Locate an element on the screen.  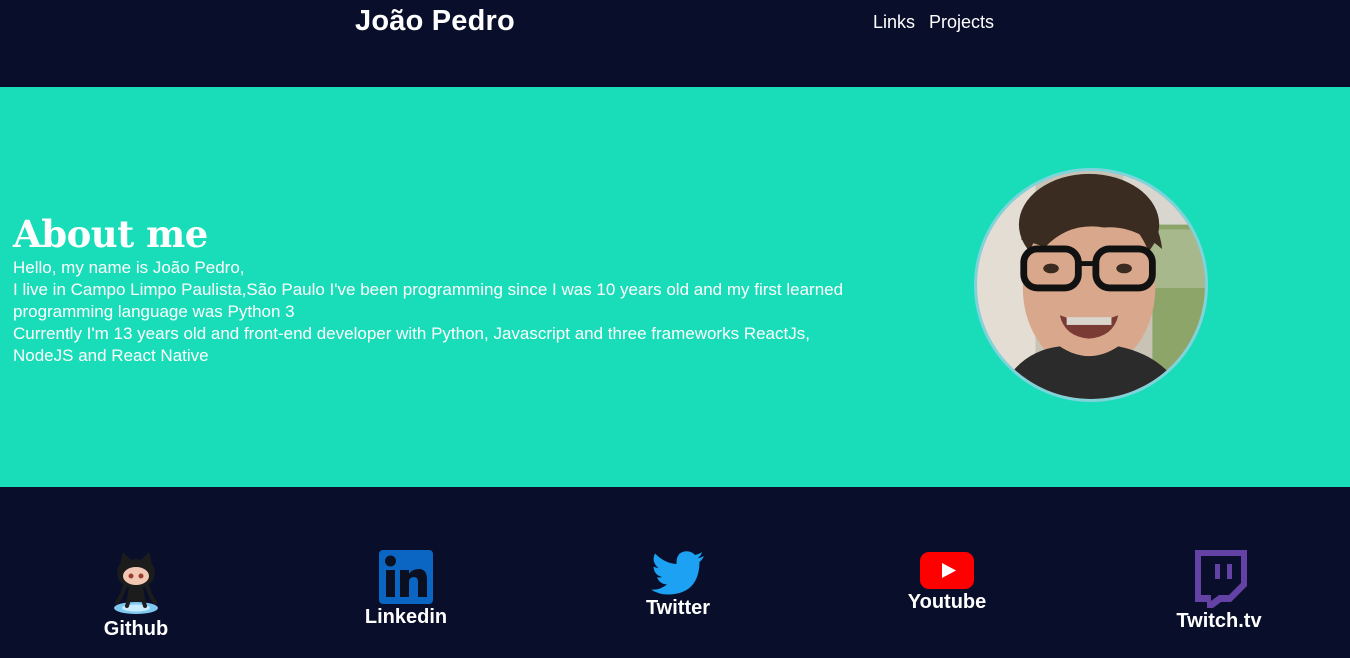
youtube-icon is located at coordinates (947, 570).